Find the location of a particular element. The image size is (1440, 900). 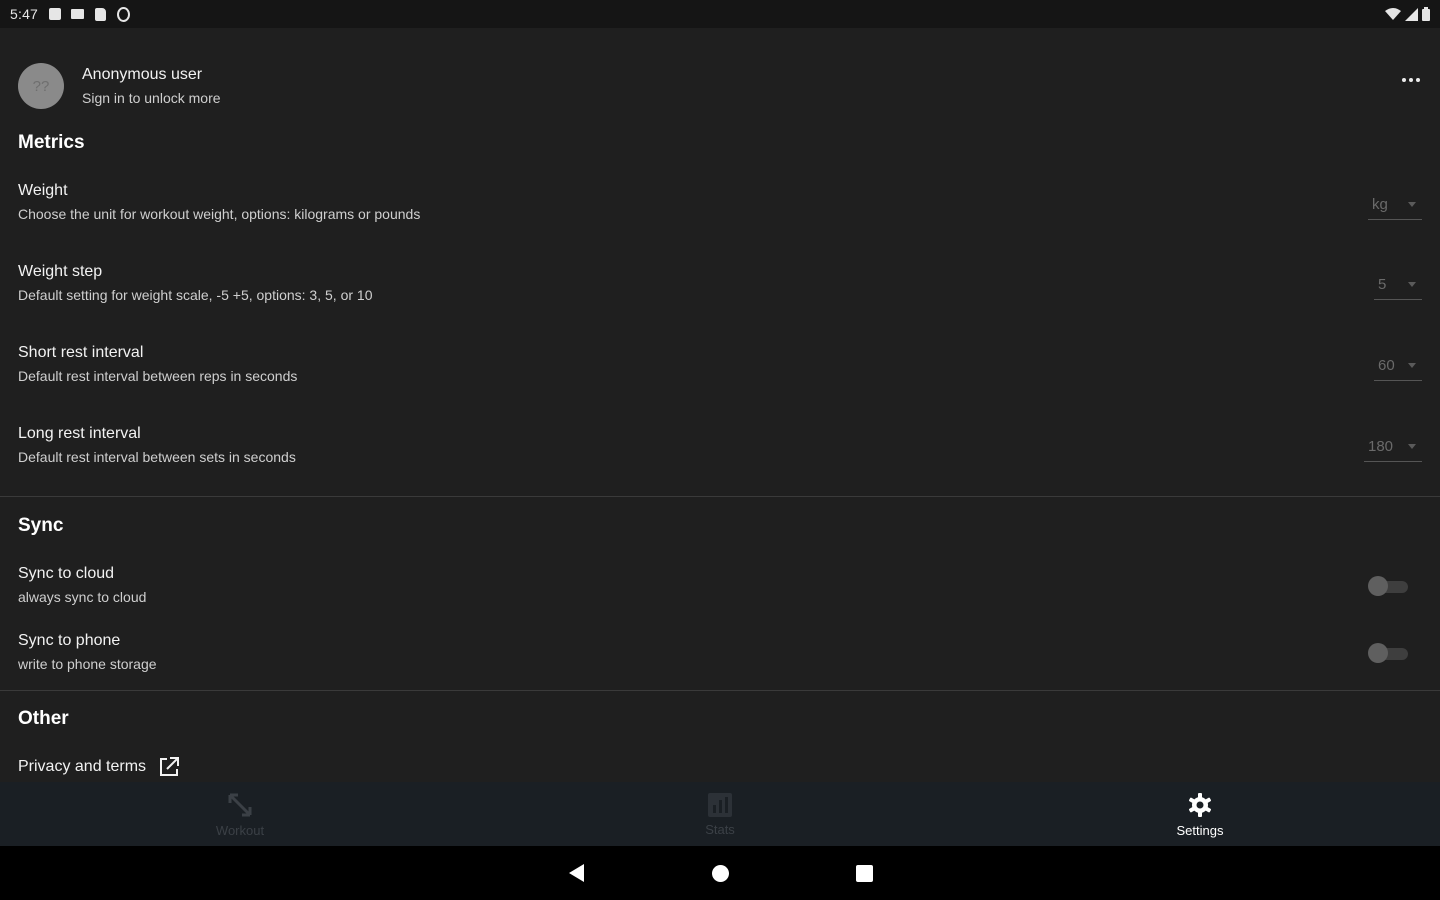

nav-label: Stats is located at coordinates (720, 829).